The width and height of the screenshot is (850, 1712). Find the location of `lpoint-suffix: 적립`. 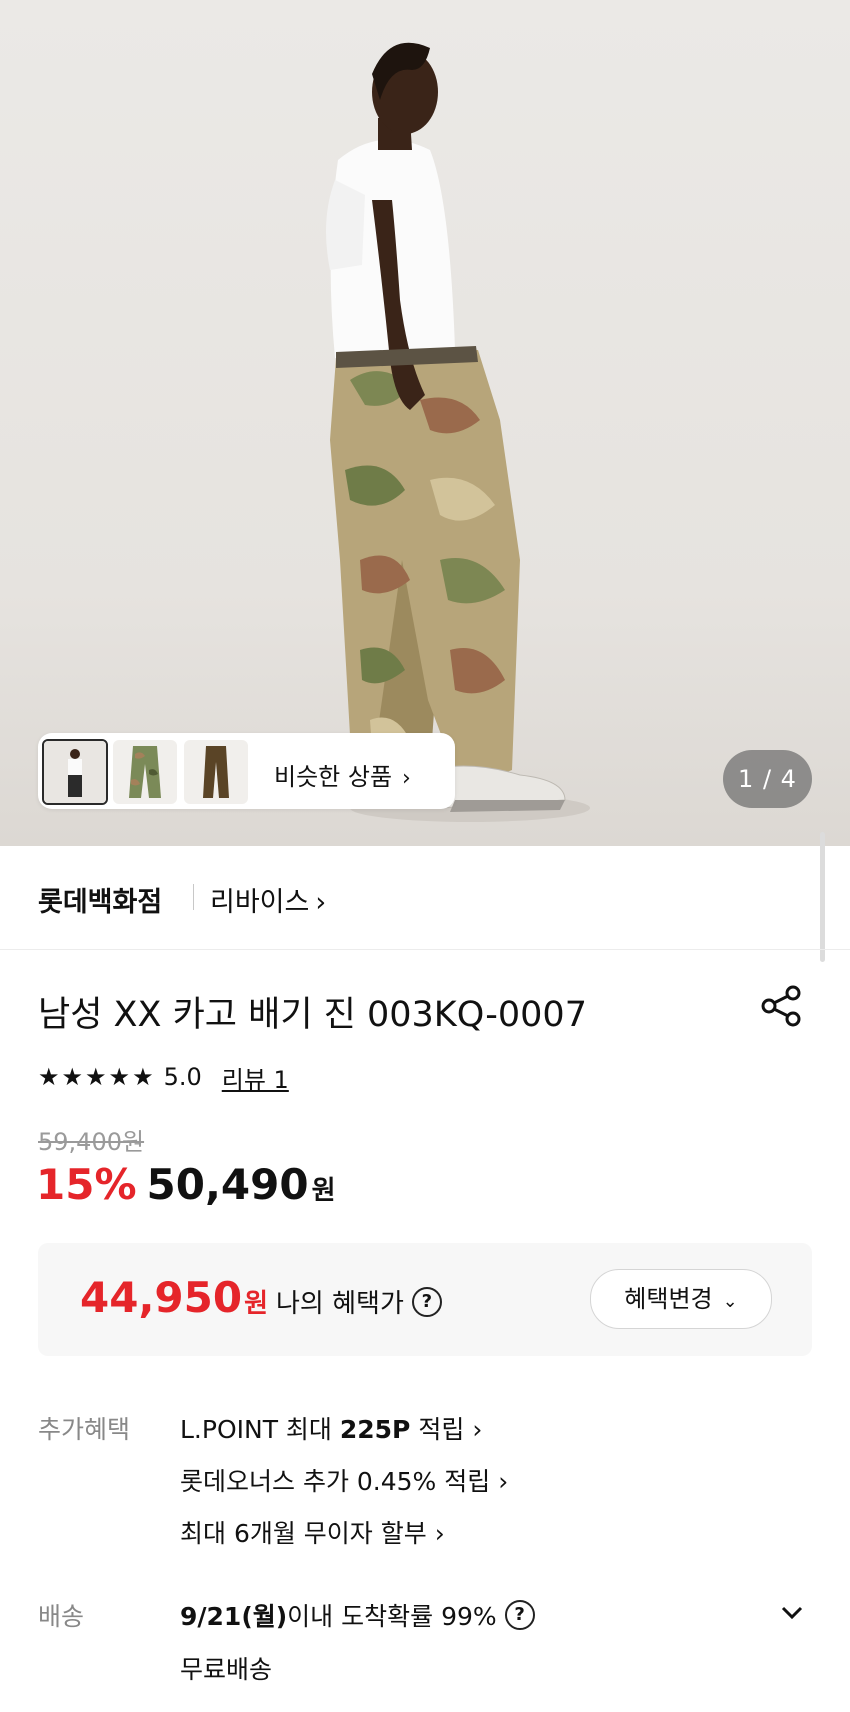

lpoint-suffix: 적립 is located at coordinates (437, 1429).